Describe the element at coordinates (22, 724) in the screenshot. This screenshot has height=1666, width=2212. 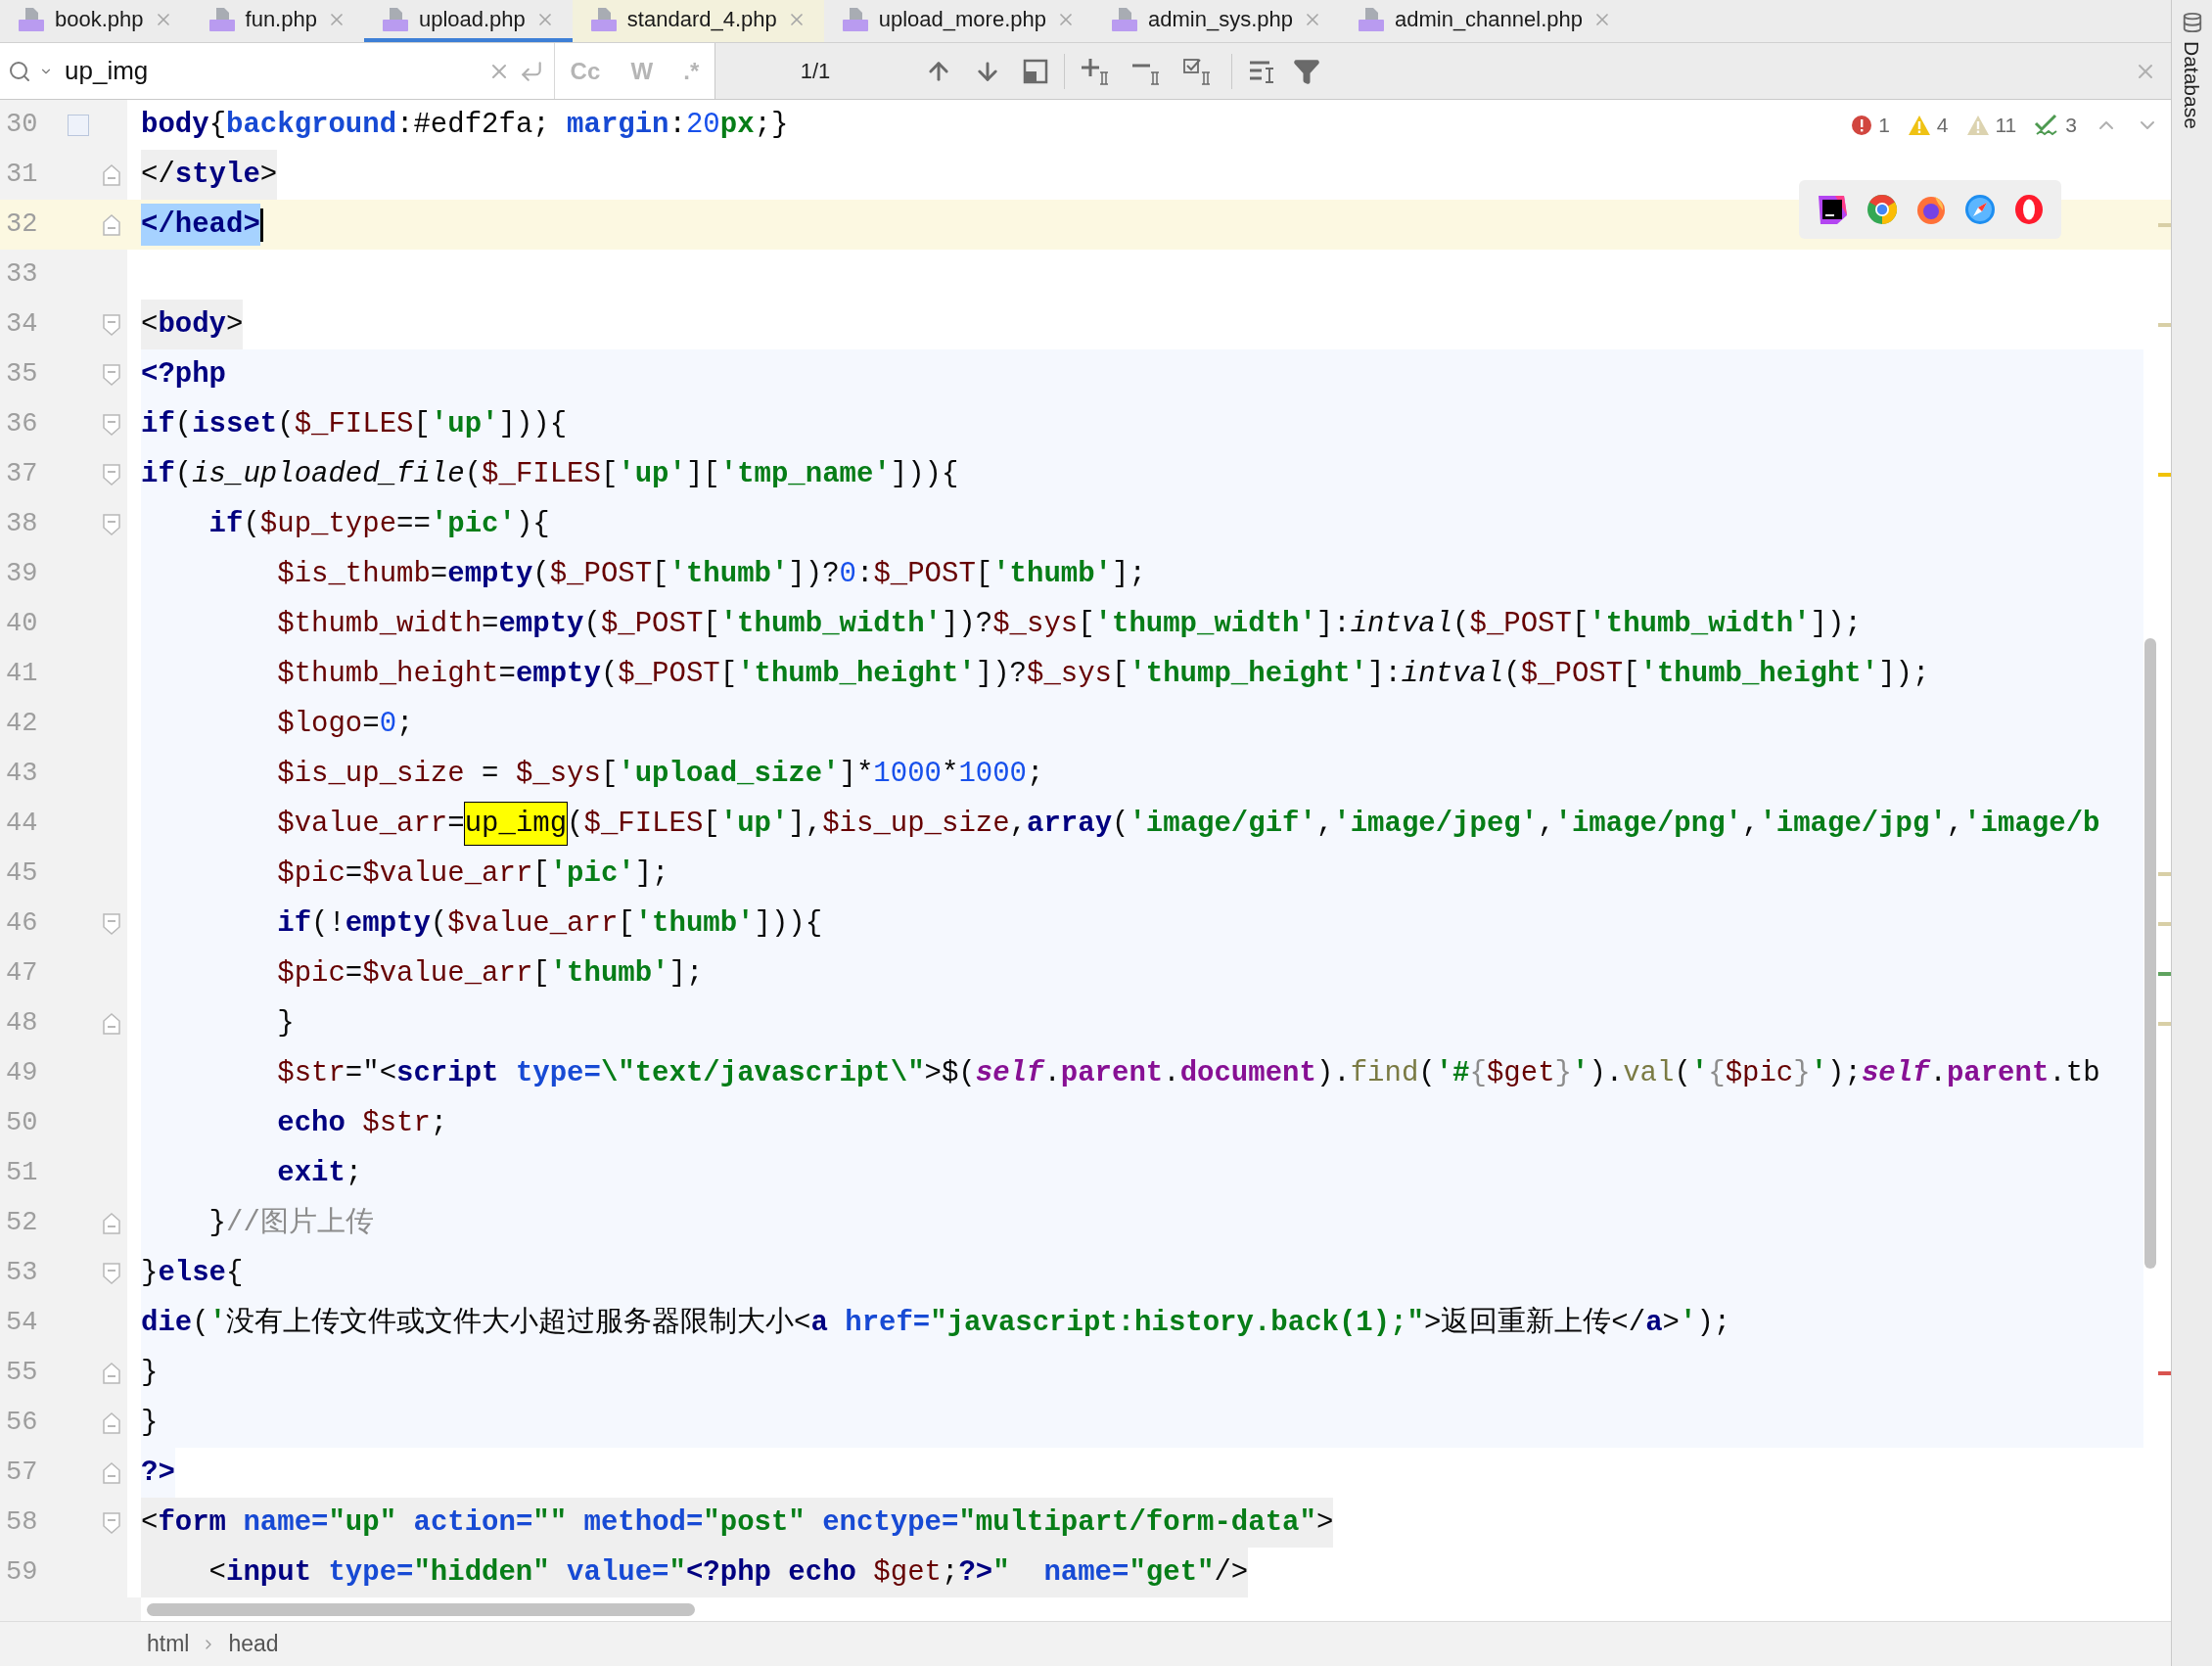
I see `line-number: 42` at that location.